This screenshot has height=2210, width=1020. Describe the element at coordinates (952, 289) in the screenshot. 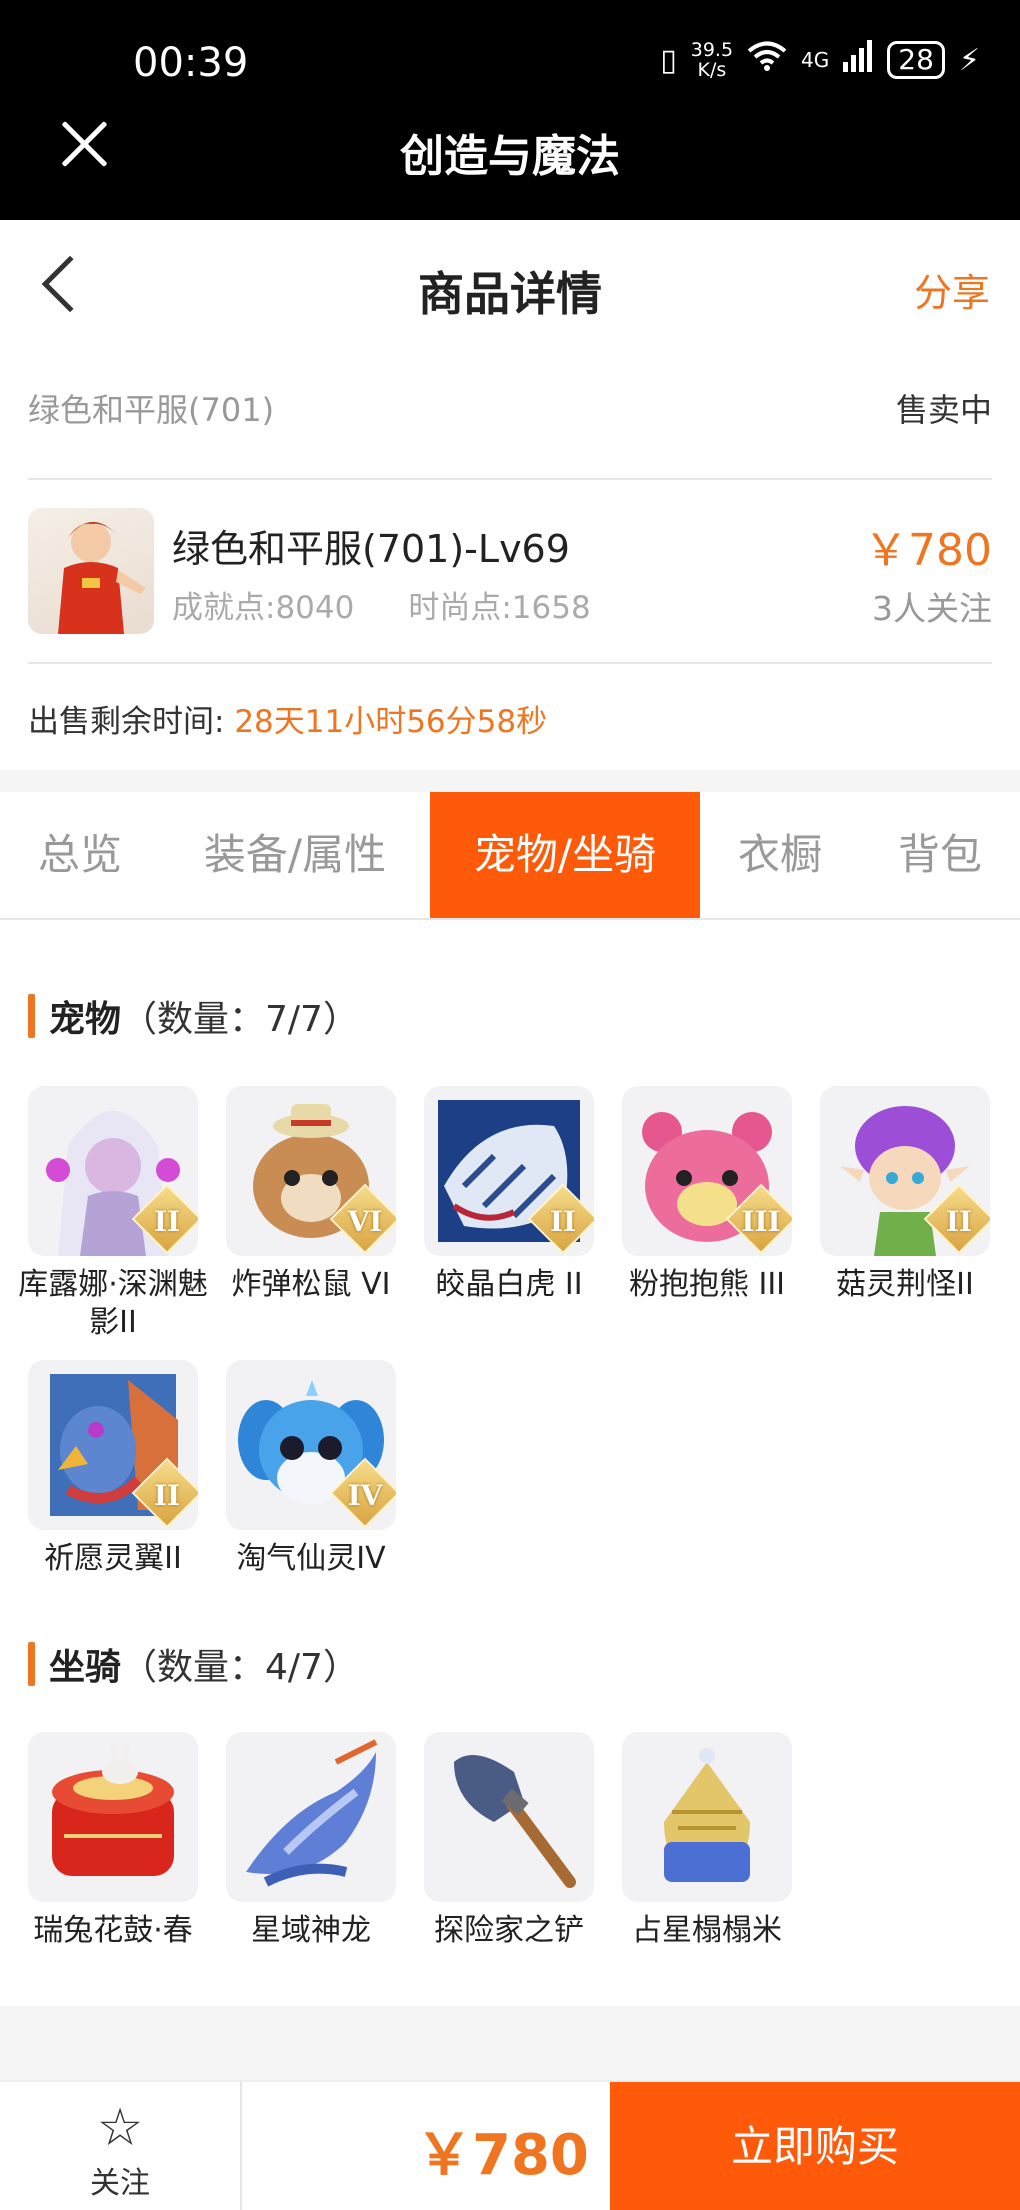

I see `share-button: 分享` at that location.